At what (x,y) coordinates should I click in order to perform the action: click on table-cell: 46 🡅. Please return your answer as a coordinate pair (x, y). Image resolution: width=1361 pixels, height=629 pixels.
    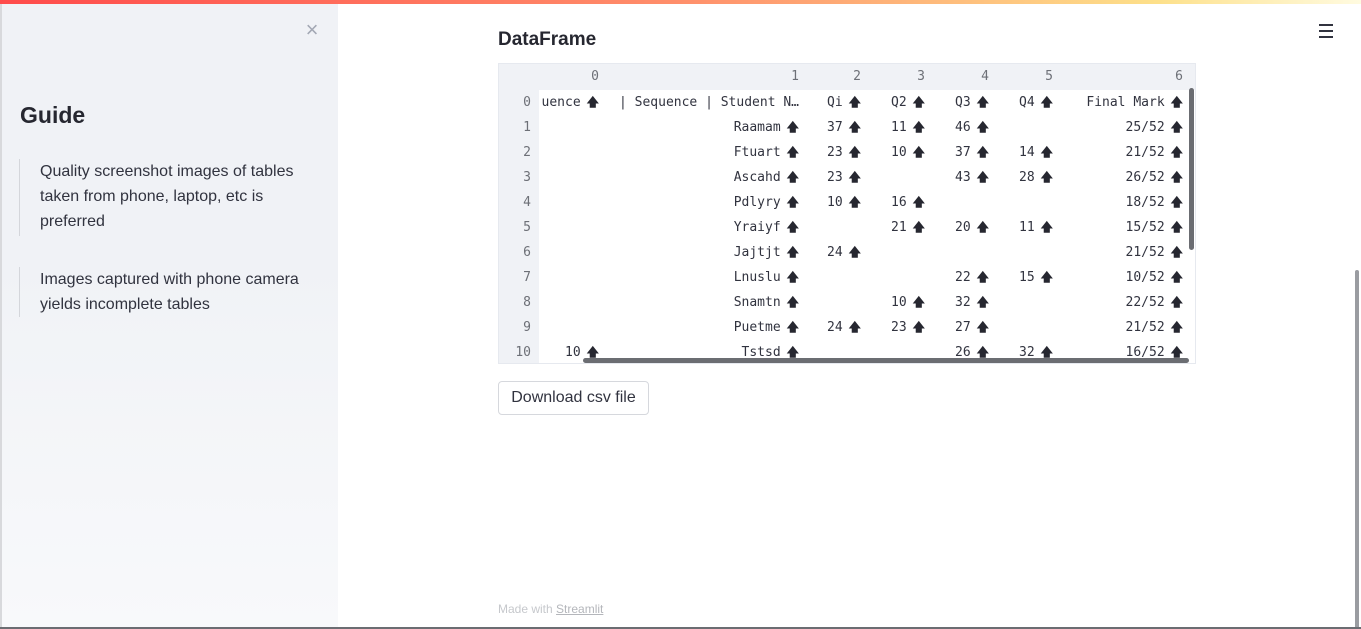
    Looking at the image, I should click on (959, 127).